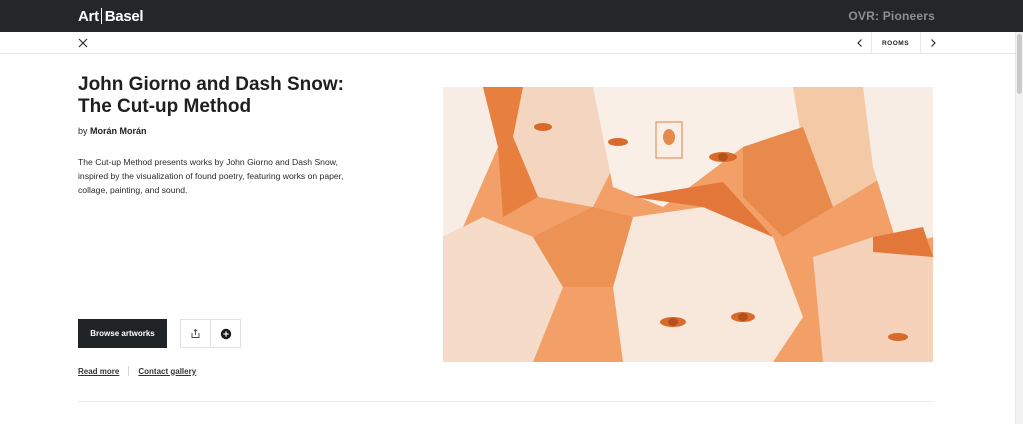  I want to click on room-action-icons, so click(210, 333).